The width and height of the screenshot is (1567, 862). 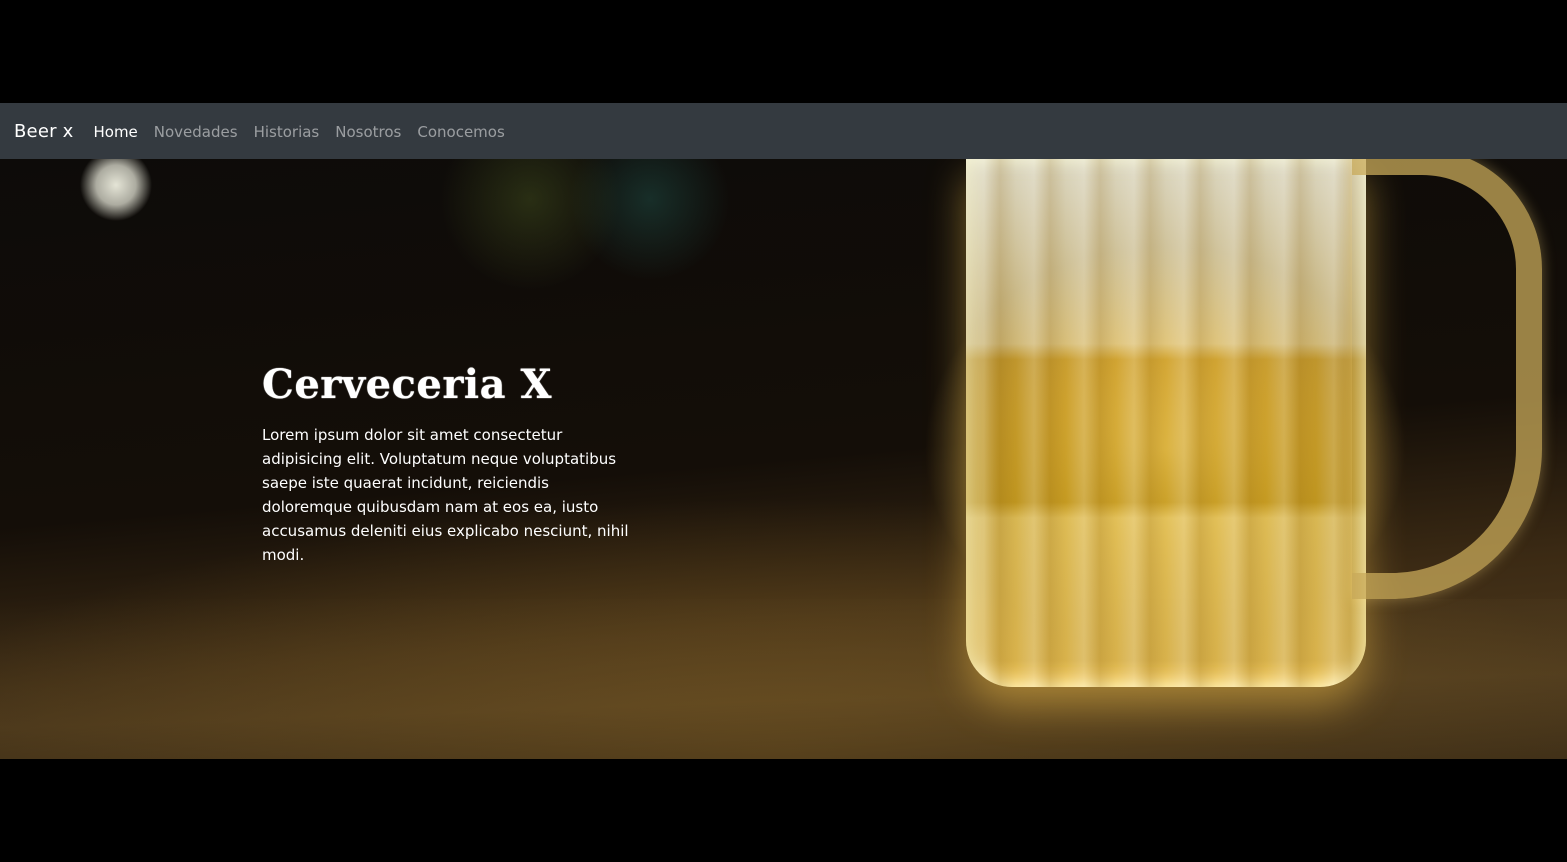 I want to click on nav-item-novedades: Novedades, so click(x=196, y=131).